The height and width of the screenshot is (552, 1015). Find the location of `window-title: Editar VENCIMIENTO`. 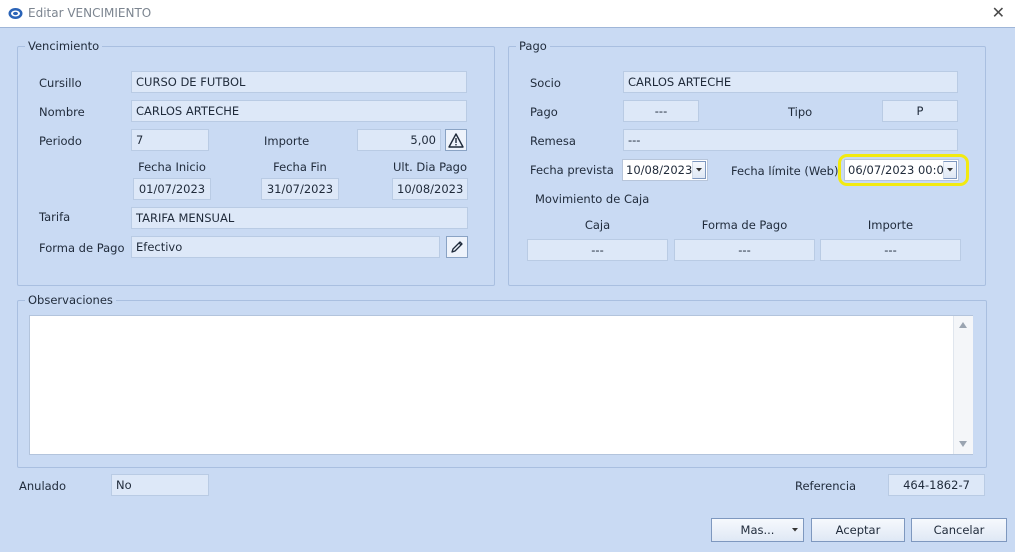

window-title: Editar VENCIMIENTO is located at coordinates (90, 13).